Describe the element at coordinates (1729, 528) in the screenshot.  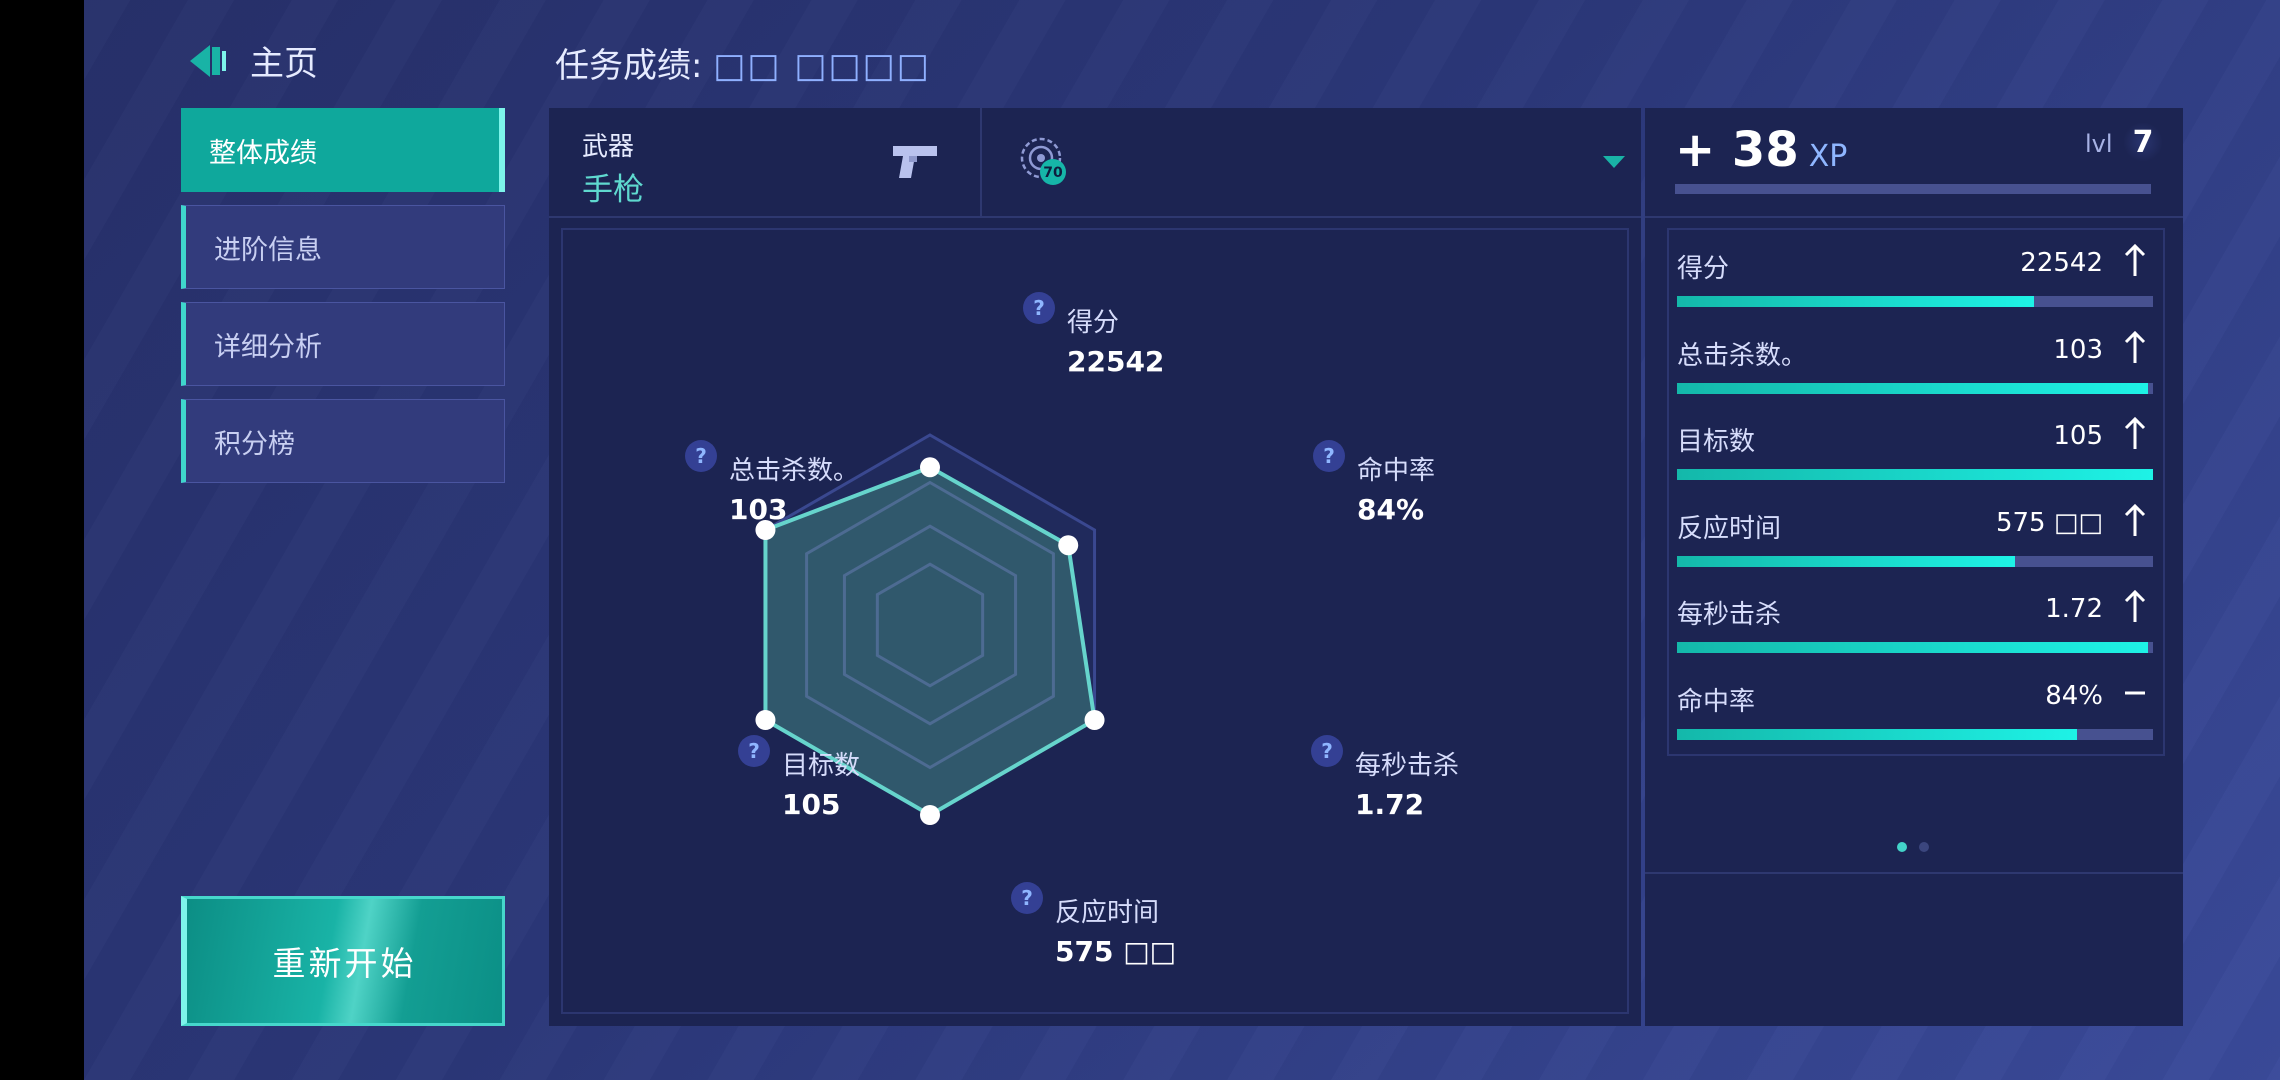
I see `stat-name: 反应时间` at that location.